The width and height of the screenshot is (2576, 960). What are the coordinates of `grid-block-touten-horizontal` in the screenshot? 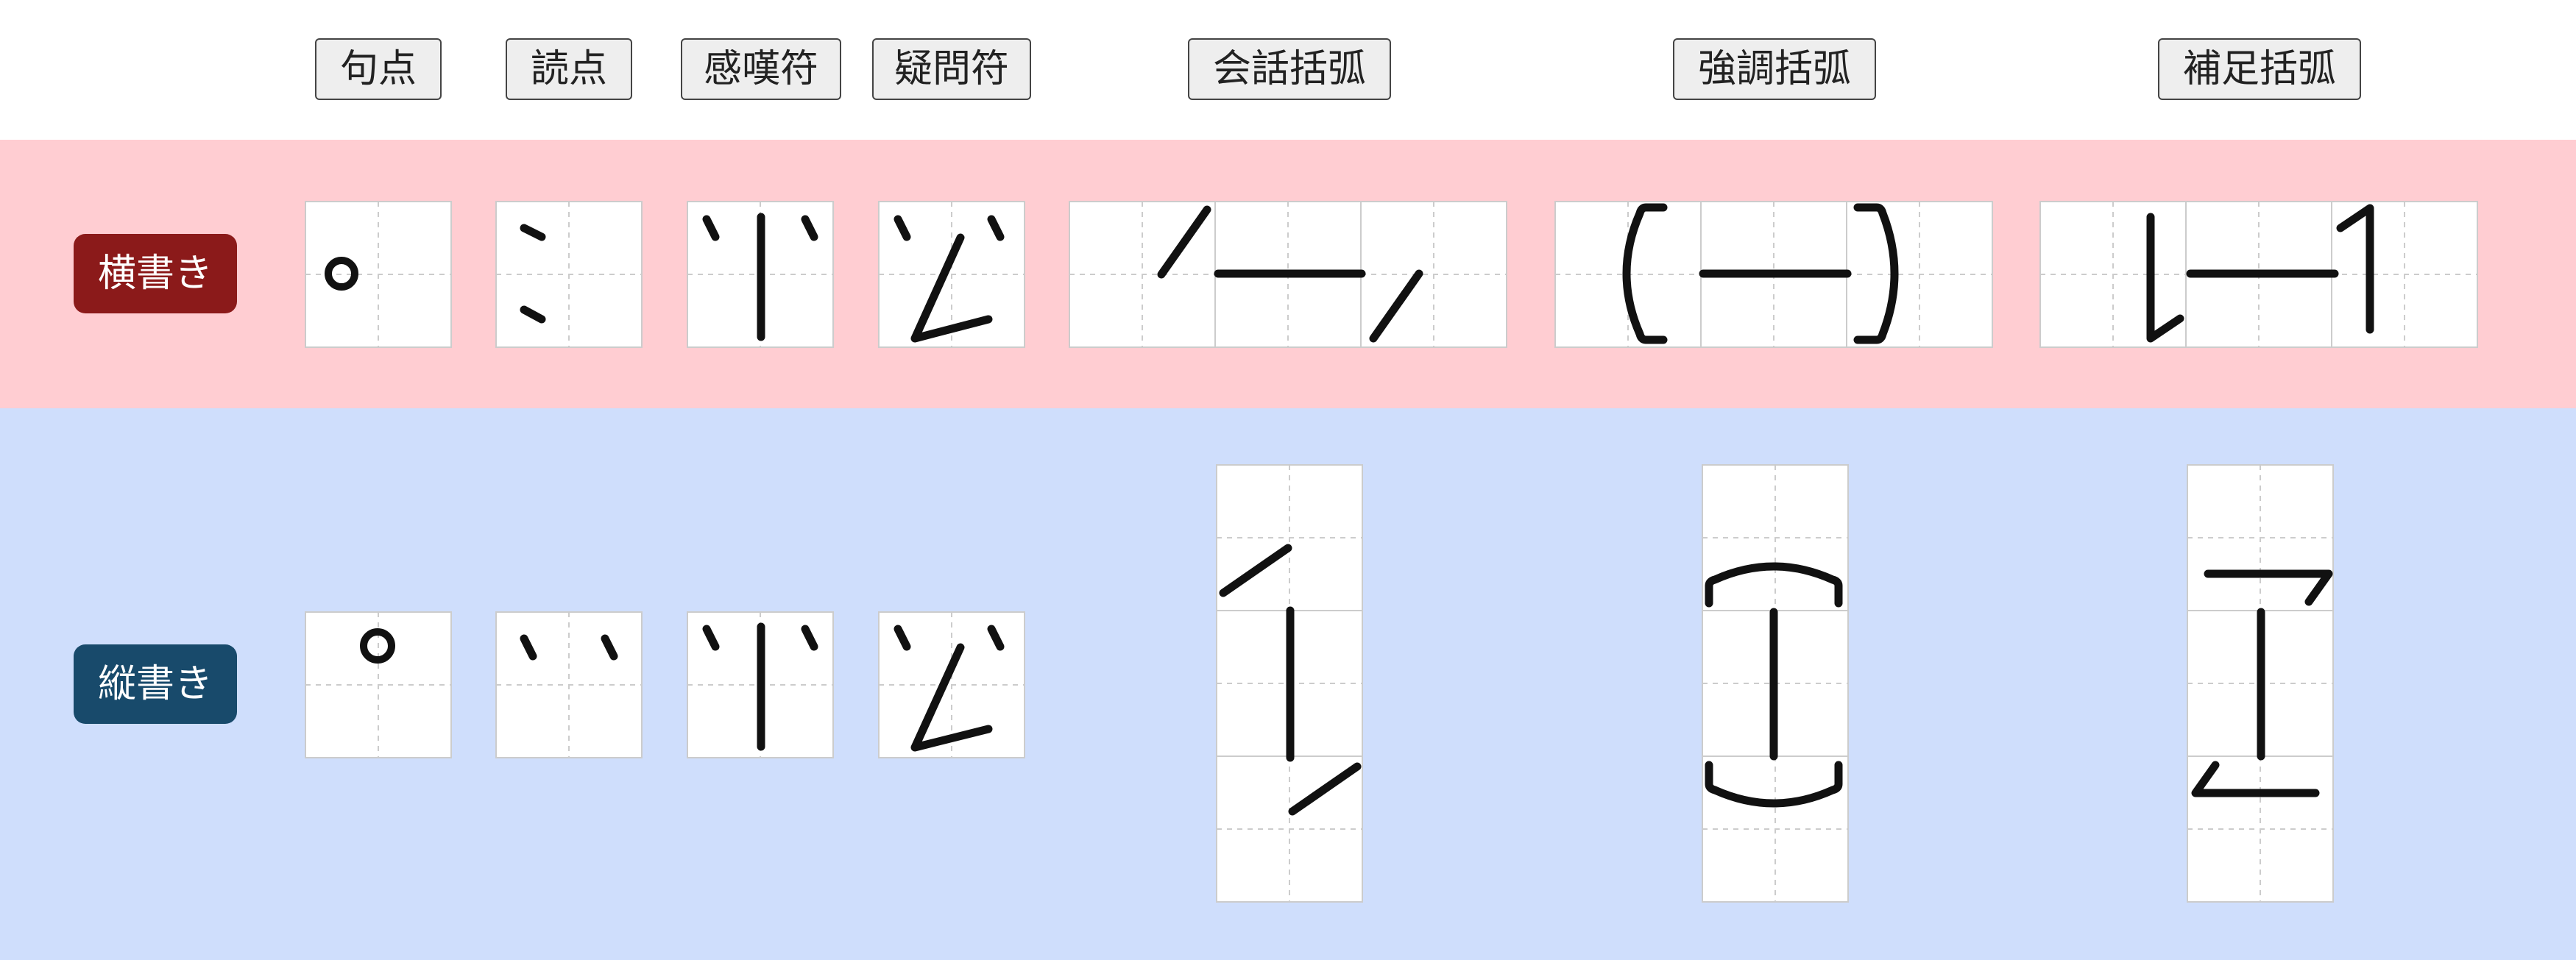 It's located at (569, 274).